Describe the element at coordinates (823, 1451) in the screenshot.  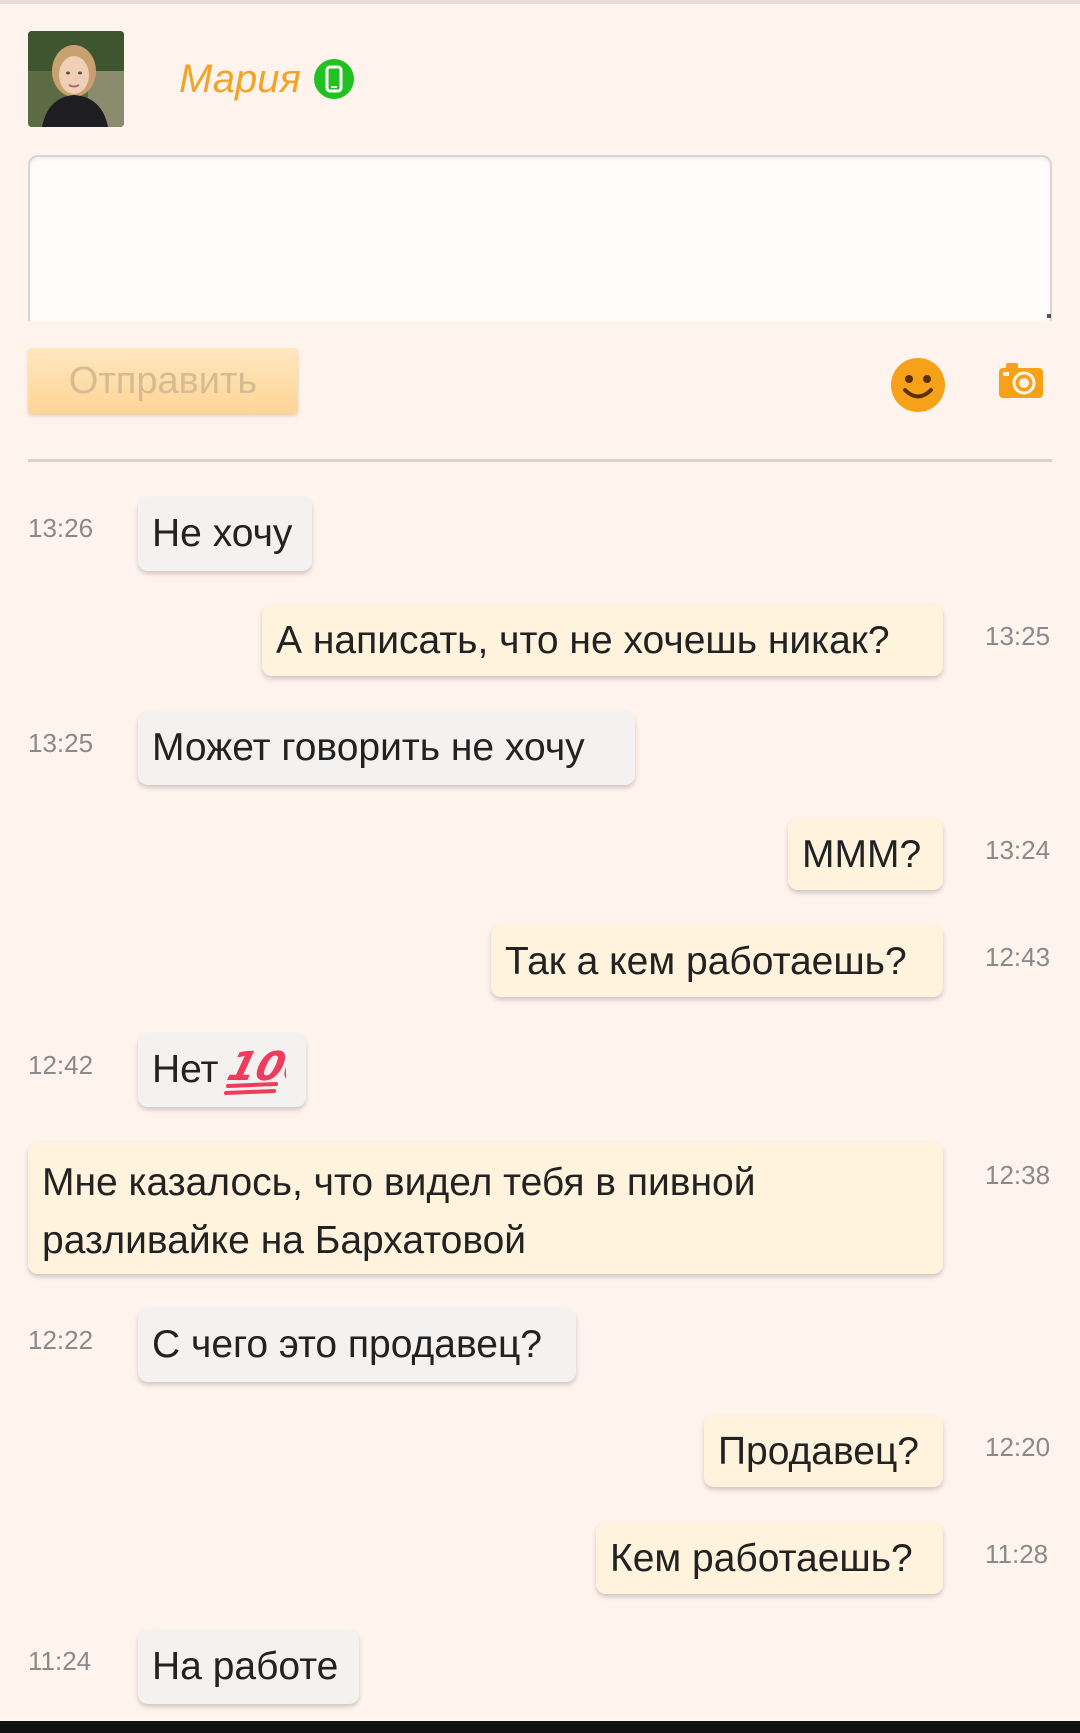
I see `message-bubble-outgoing: Продавец?` at that location.